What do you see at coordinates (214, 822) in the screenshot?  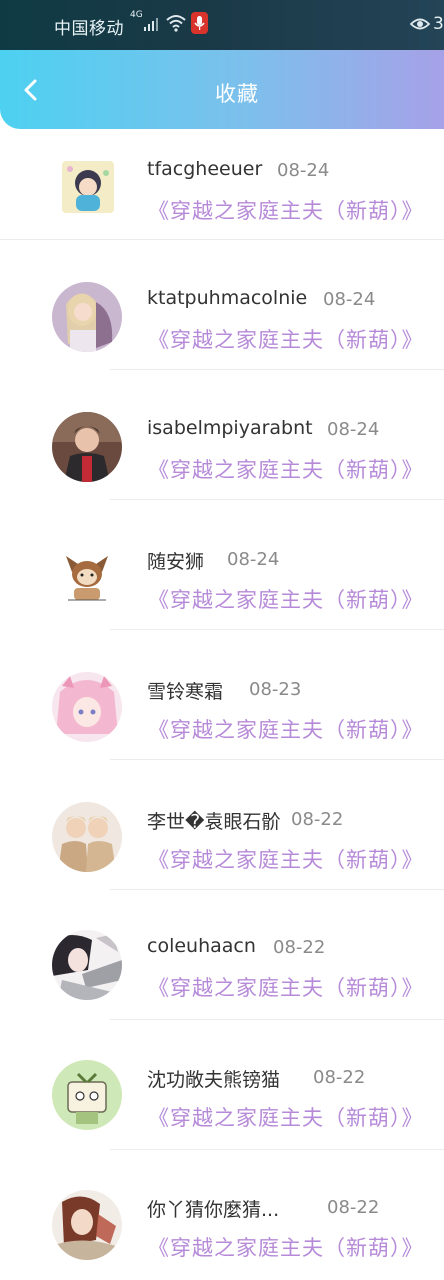 I see `username: 李世�袁眼石骱` at bounding box center [214, 822].